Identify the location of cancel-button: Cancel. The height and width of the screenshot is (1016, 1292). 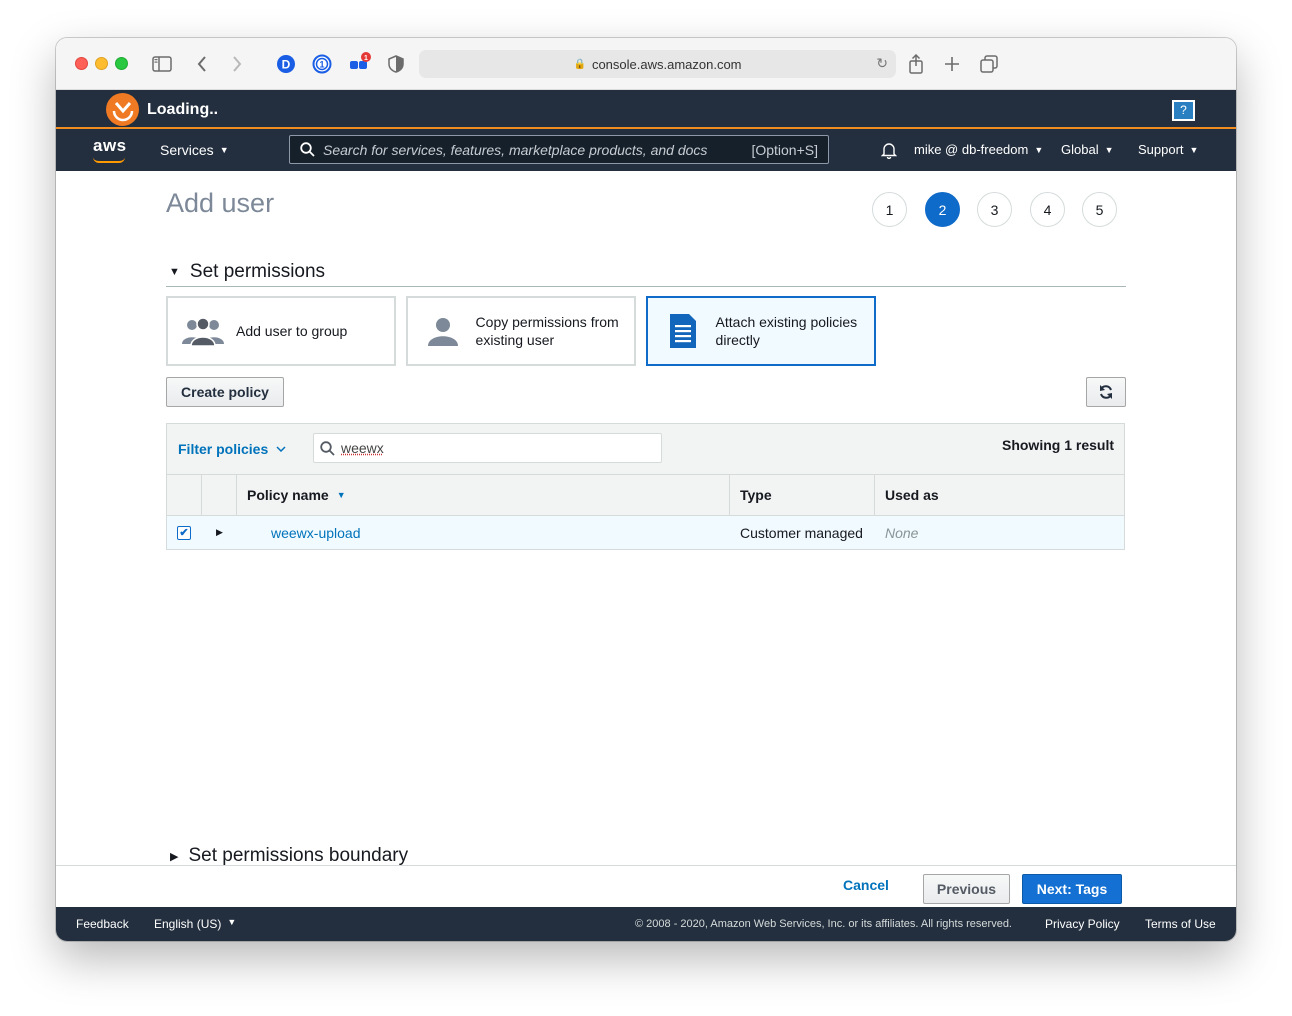
(866, 885).